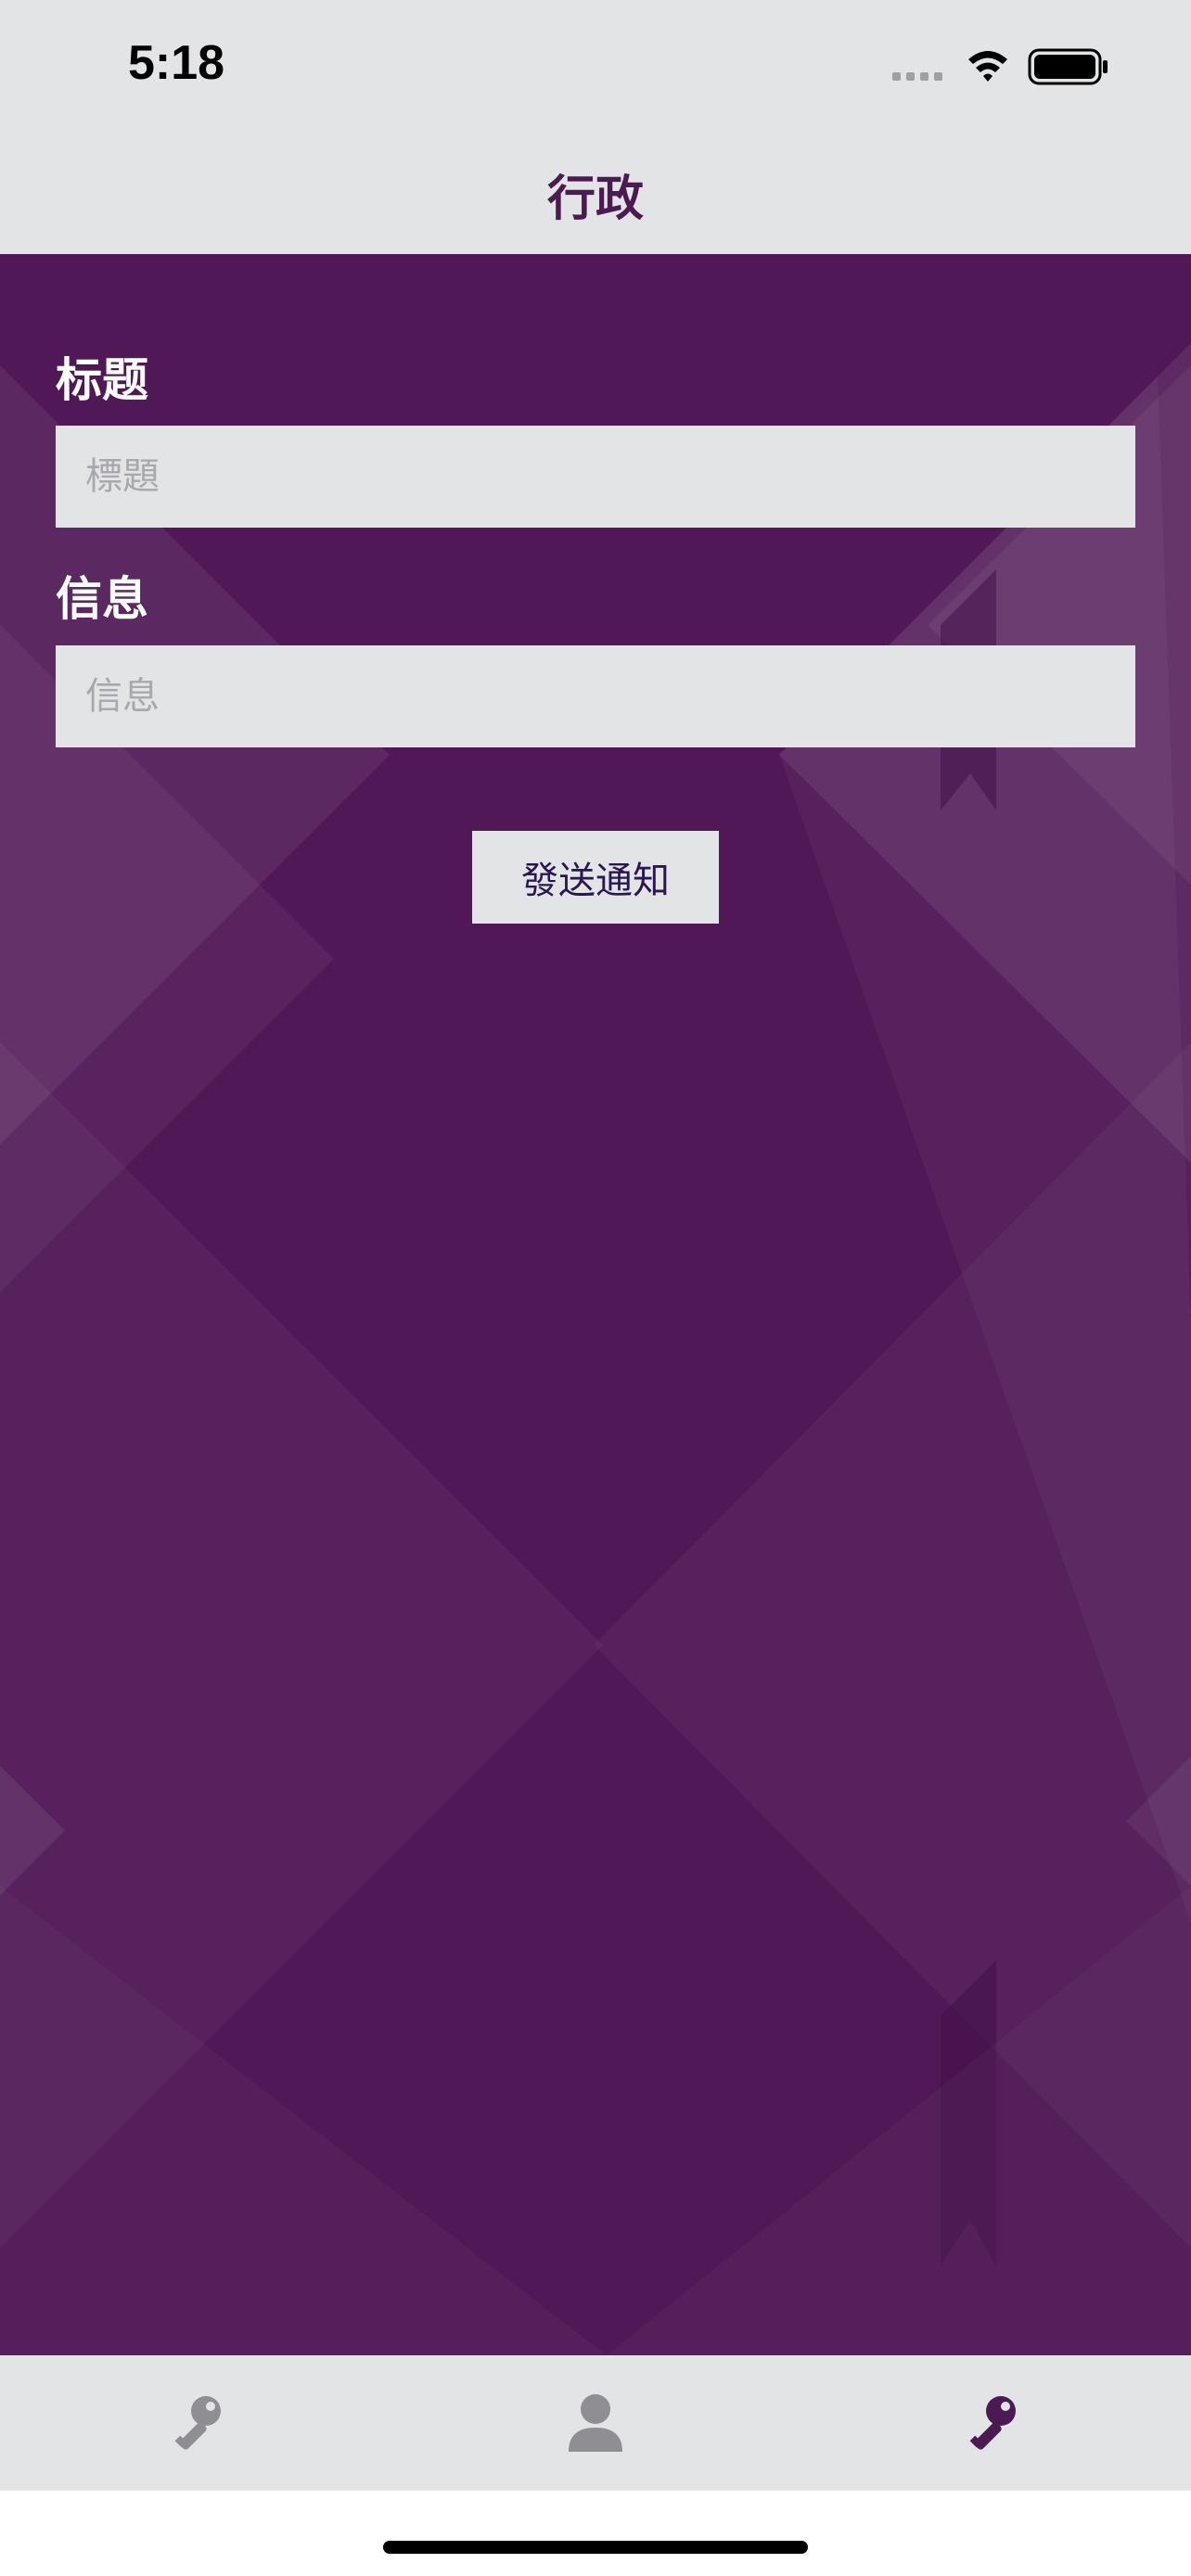 The height and width of the screenshot is (2576, 1191). I want to click on status-bar: 5:18, so click(595, 69).